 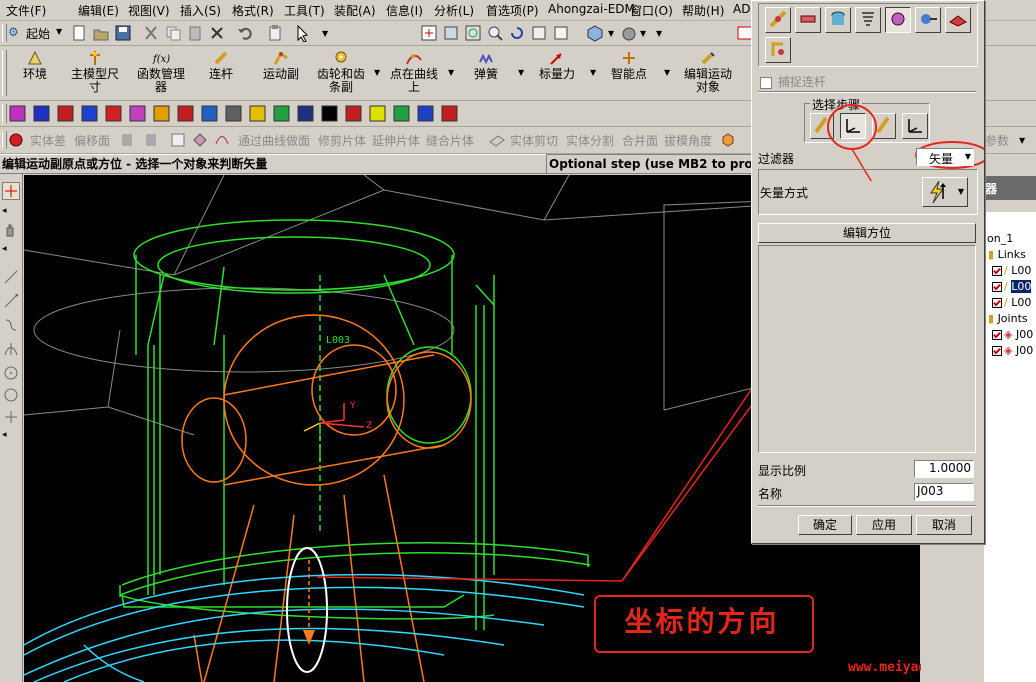 What do you see at coordinates (961, 191) in the screenshot?
I see `vector-method-dropdown-icon: ▼` at bounding box center [961, 191].